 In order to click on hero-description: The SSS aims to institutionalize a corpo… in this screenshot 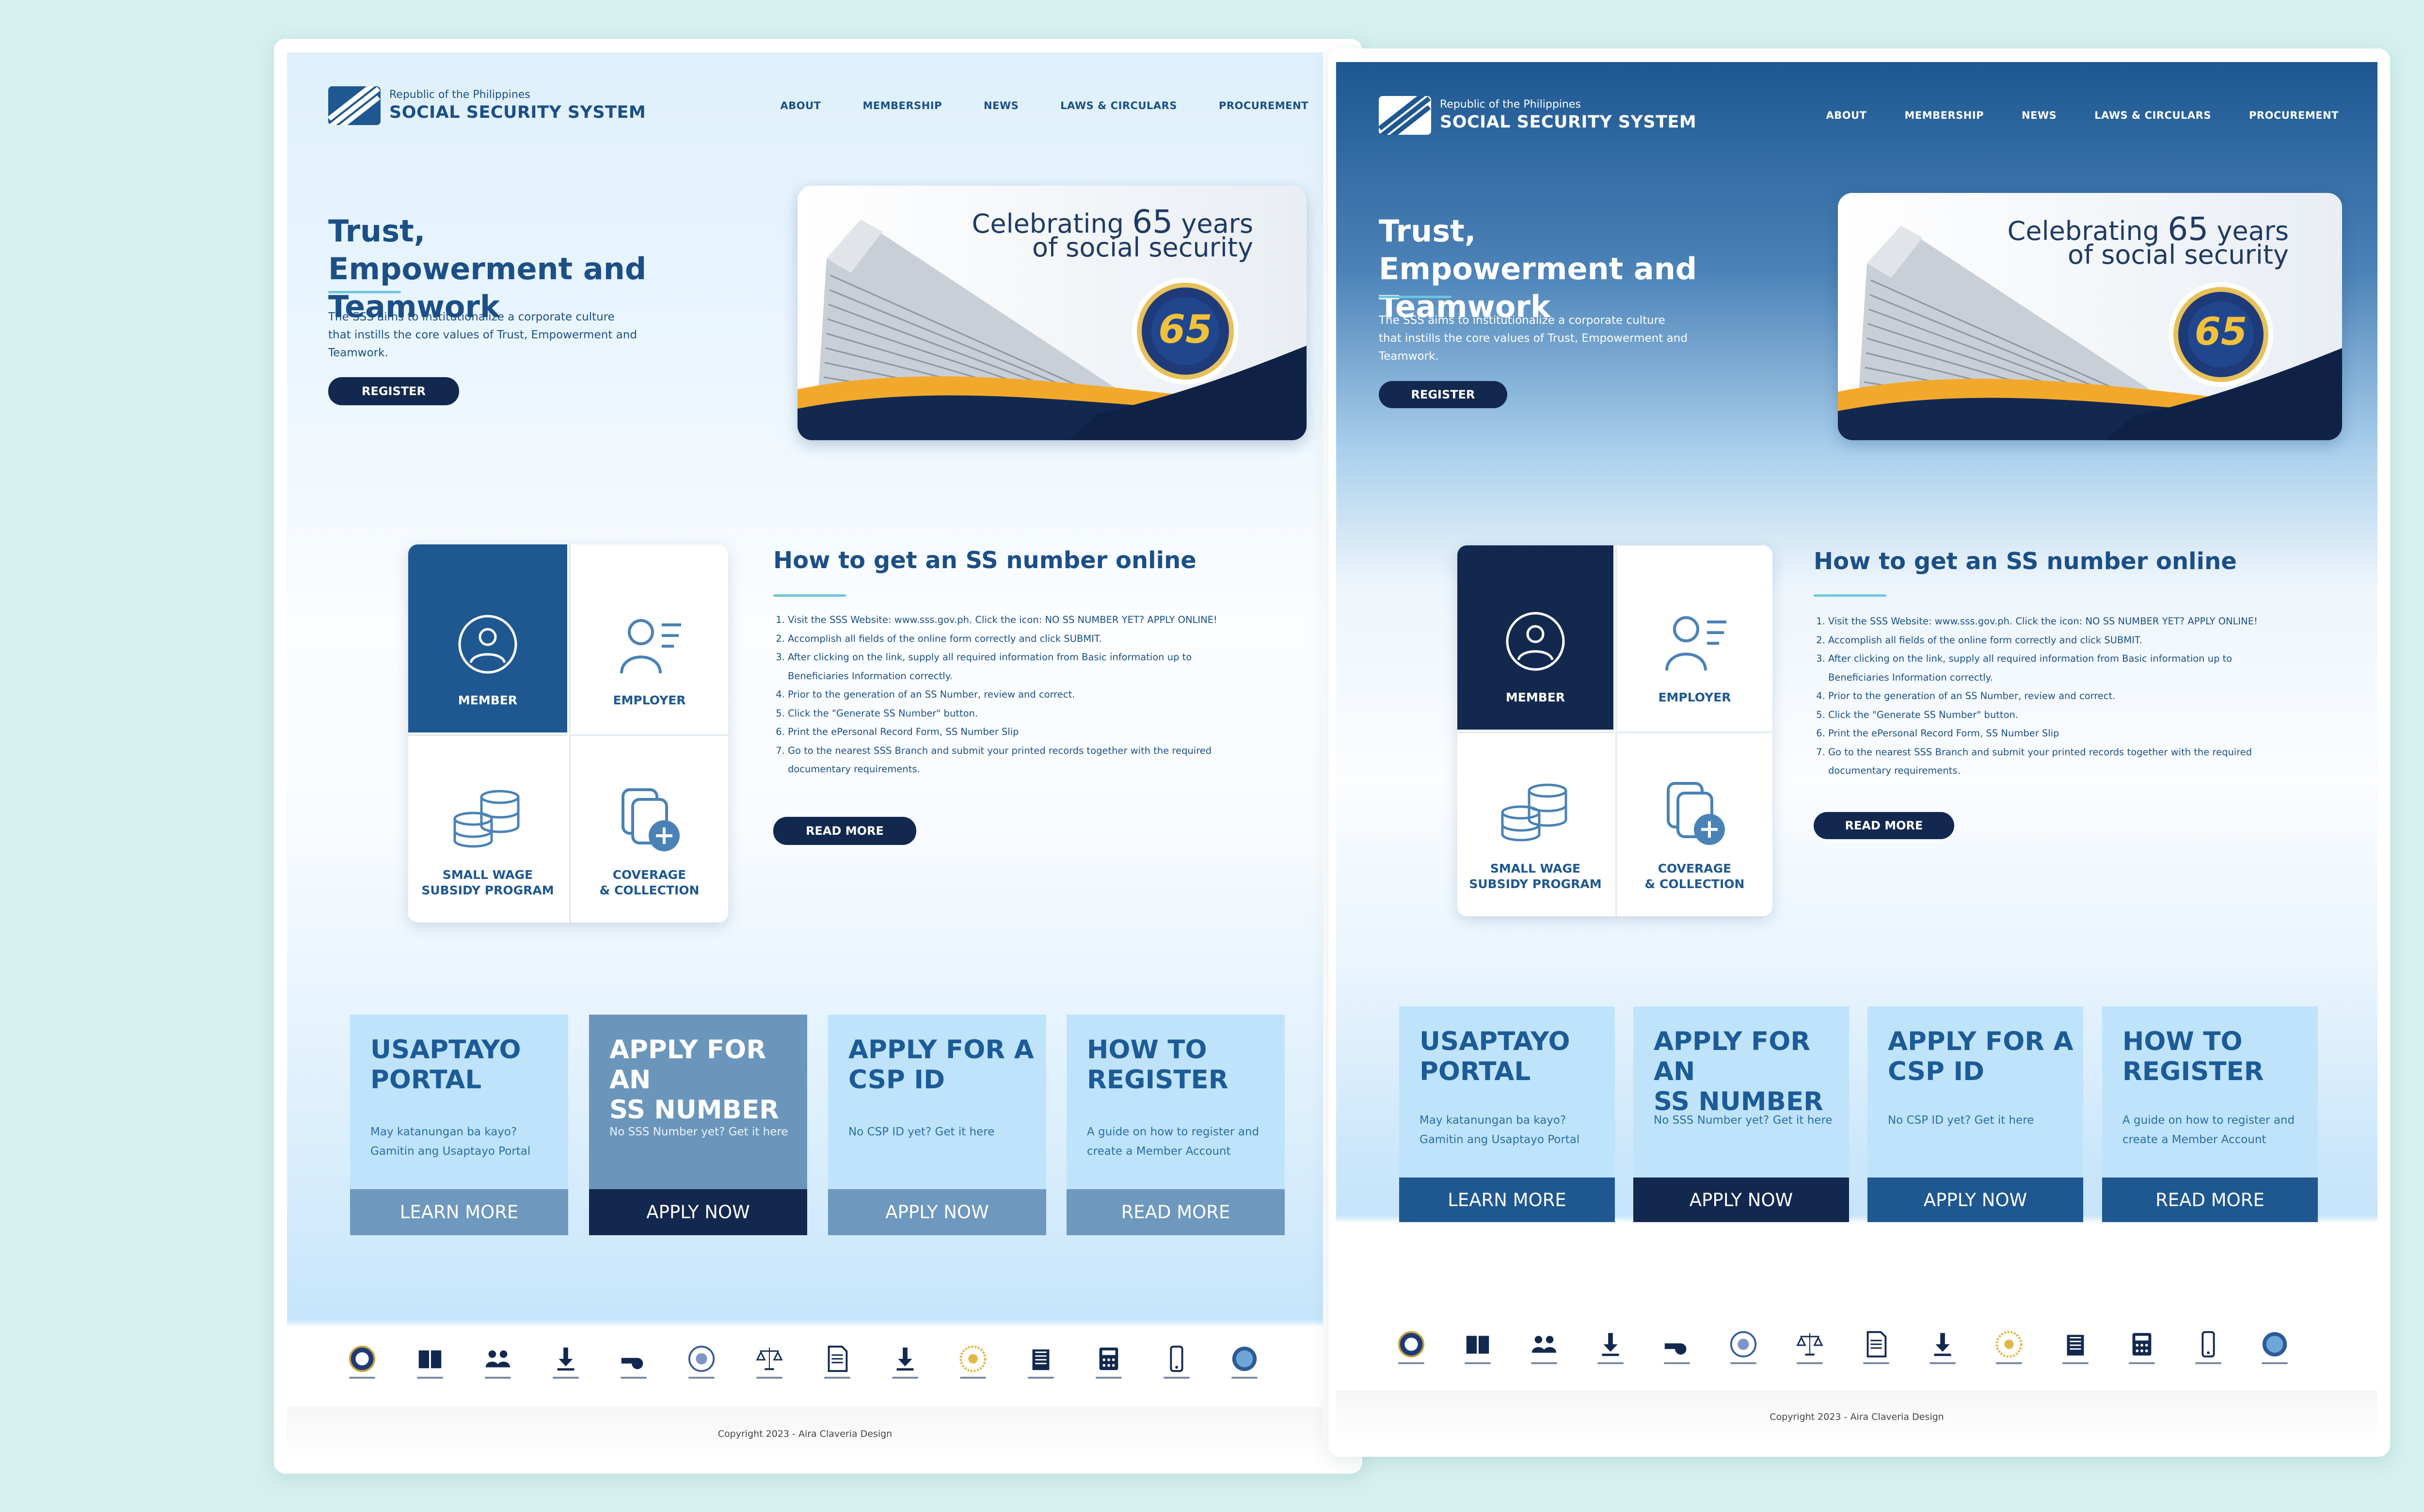, I will do `click(483, 335)`.